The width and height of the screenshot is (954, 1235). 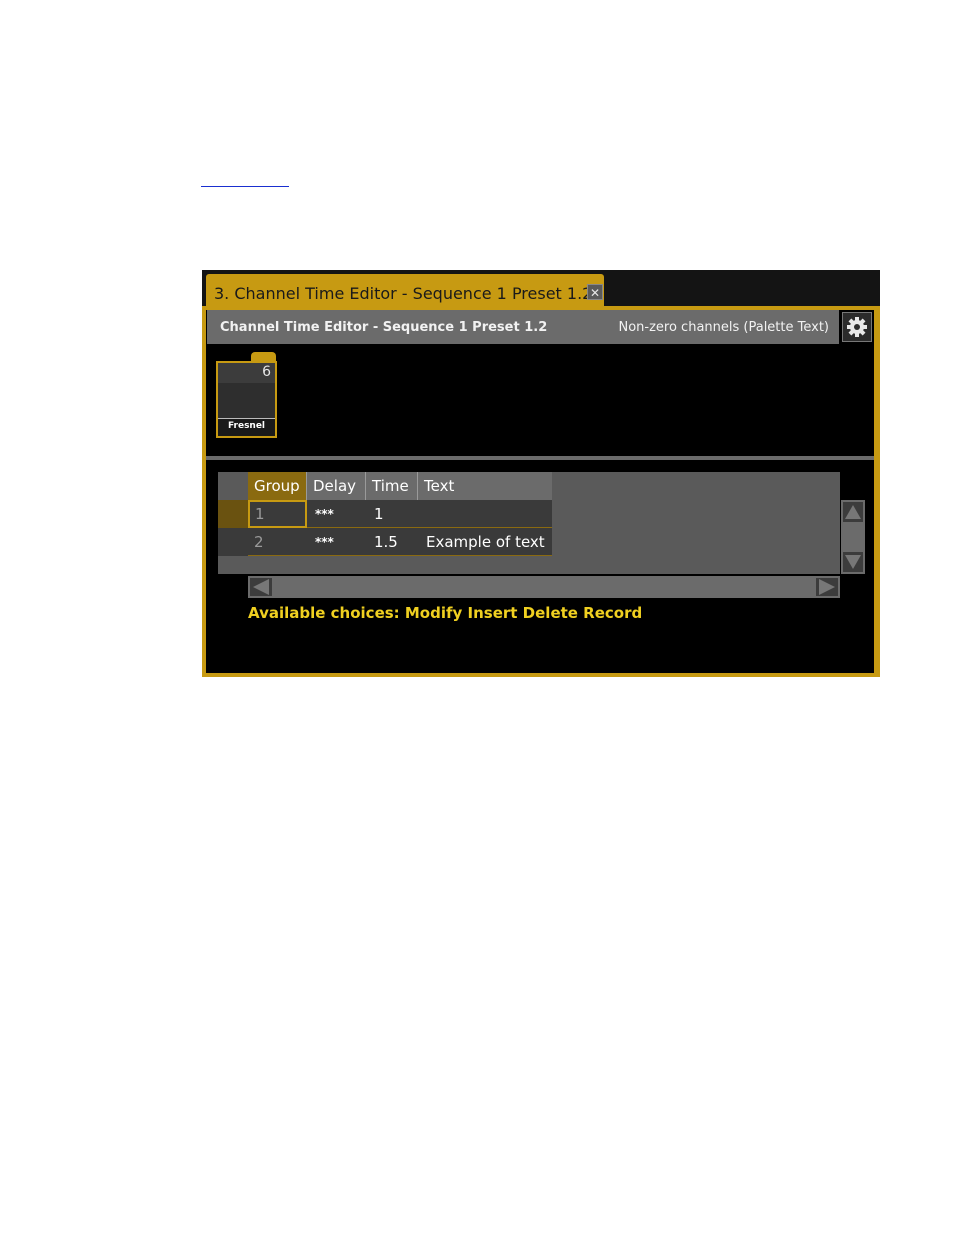 I want to click on settings-button, so click(x=857, y=327).